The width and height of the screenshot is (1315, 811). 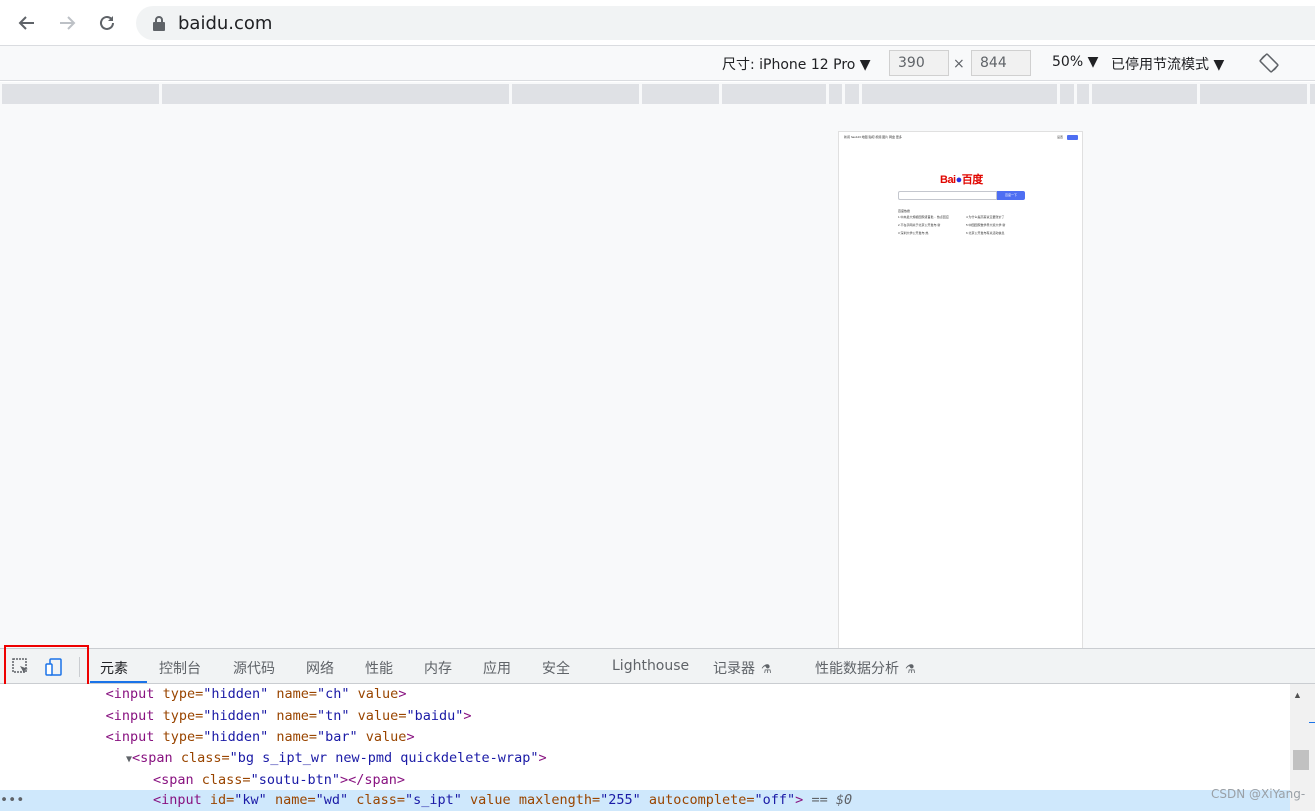 What do you see at coordinates (1011, 195) in the screenshot?
I see `mini-search-button: 百度一下` at bounding box center [1011, 195].